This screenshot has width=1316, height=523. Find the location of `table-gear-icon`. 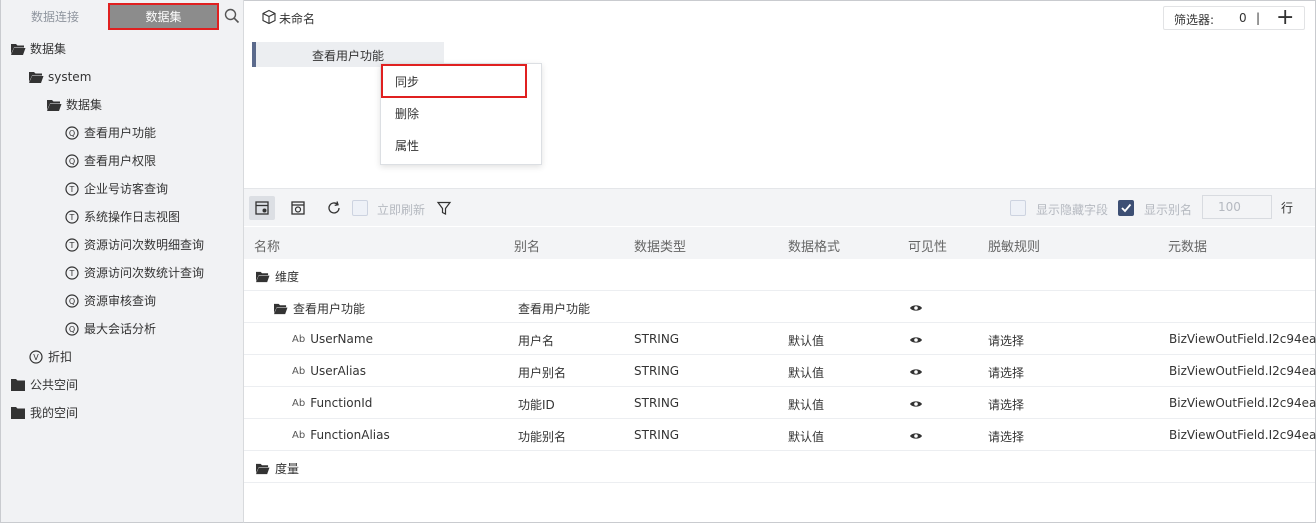

table-gear-icon is located at coordinates (262, 208).